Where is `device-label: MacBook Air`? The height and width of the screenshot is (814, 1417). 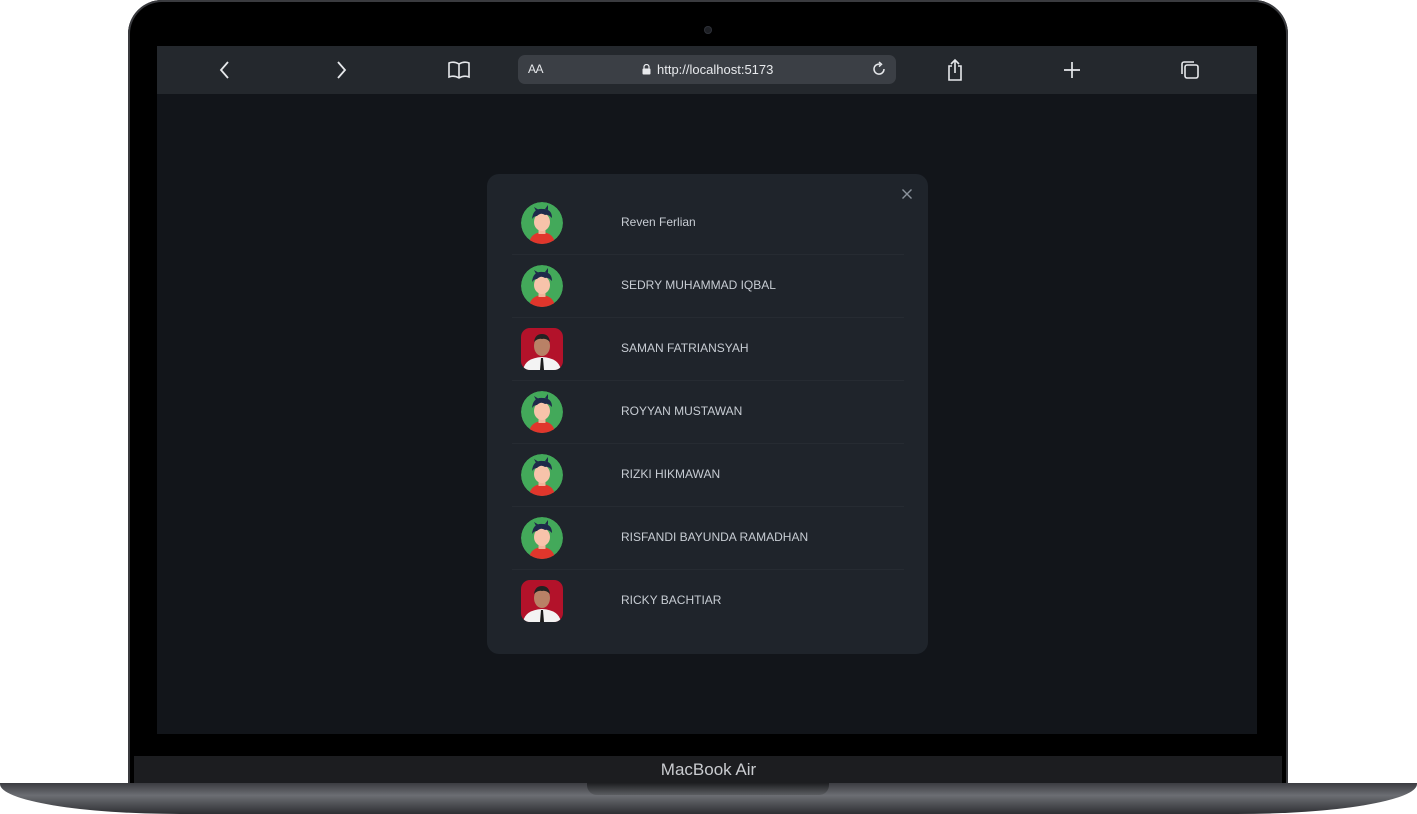 device-label: MacBook Air is located at coordinates (708, 769).